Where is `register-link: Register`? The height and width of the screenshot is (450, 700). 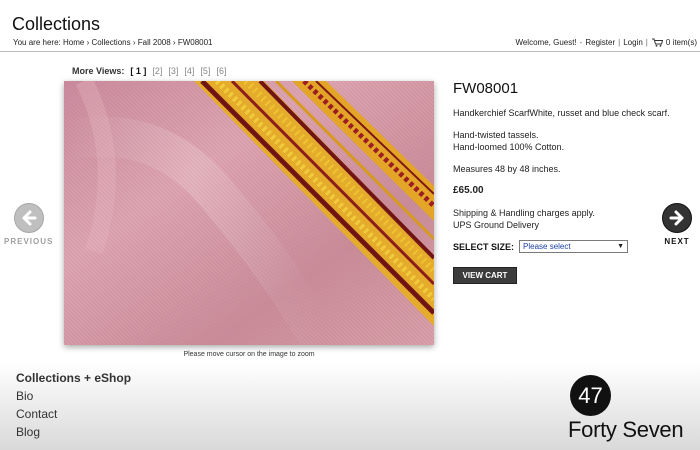
register-link: Register is located at coordinates (600, 42).